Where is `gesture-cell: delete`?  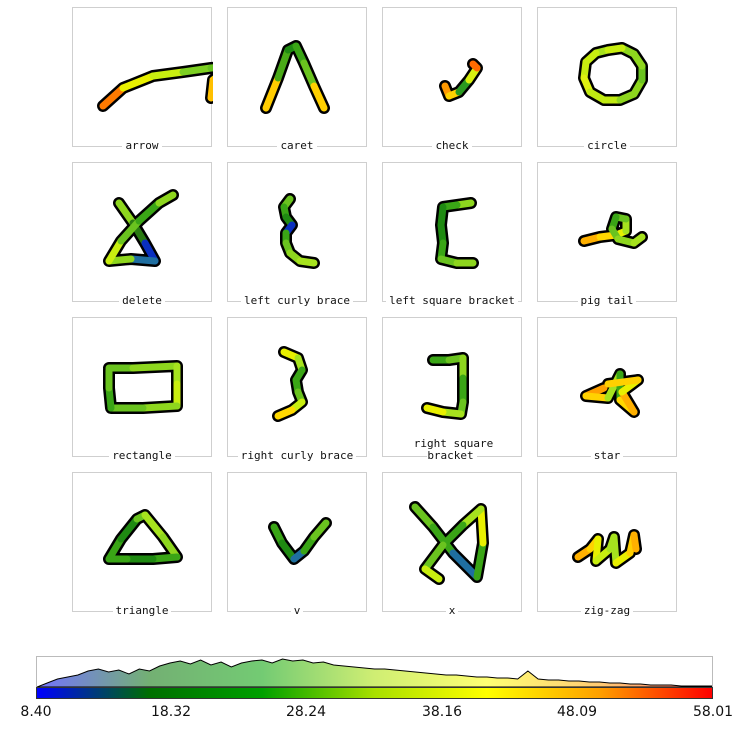
gesture-cell: delete is located at coordinates (142, 234).